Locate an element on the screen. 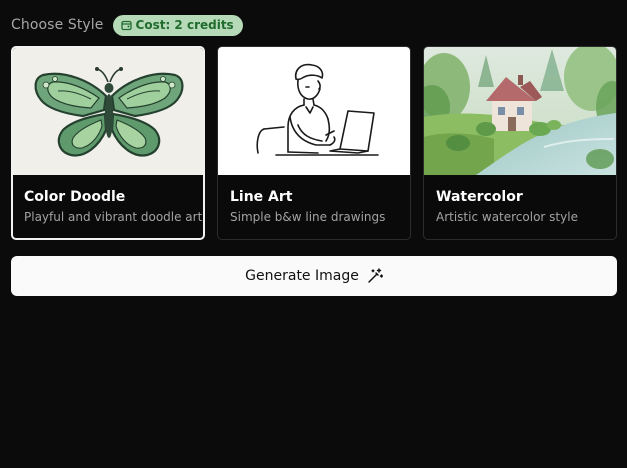 The height and width of the screenshot is (468, 627). cost-badge: Cost: 2 credits is located at coordinates (177, 25).